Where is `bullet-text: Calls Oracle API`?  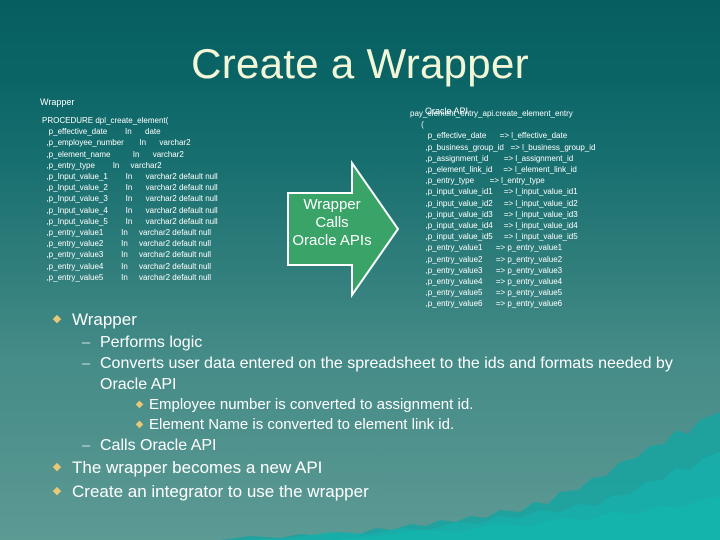
bullet-text: Calls Oracle API is located at coordinates (158, 445).